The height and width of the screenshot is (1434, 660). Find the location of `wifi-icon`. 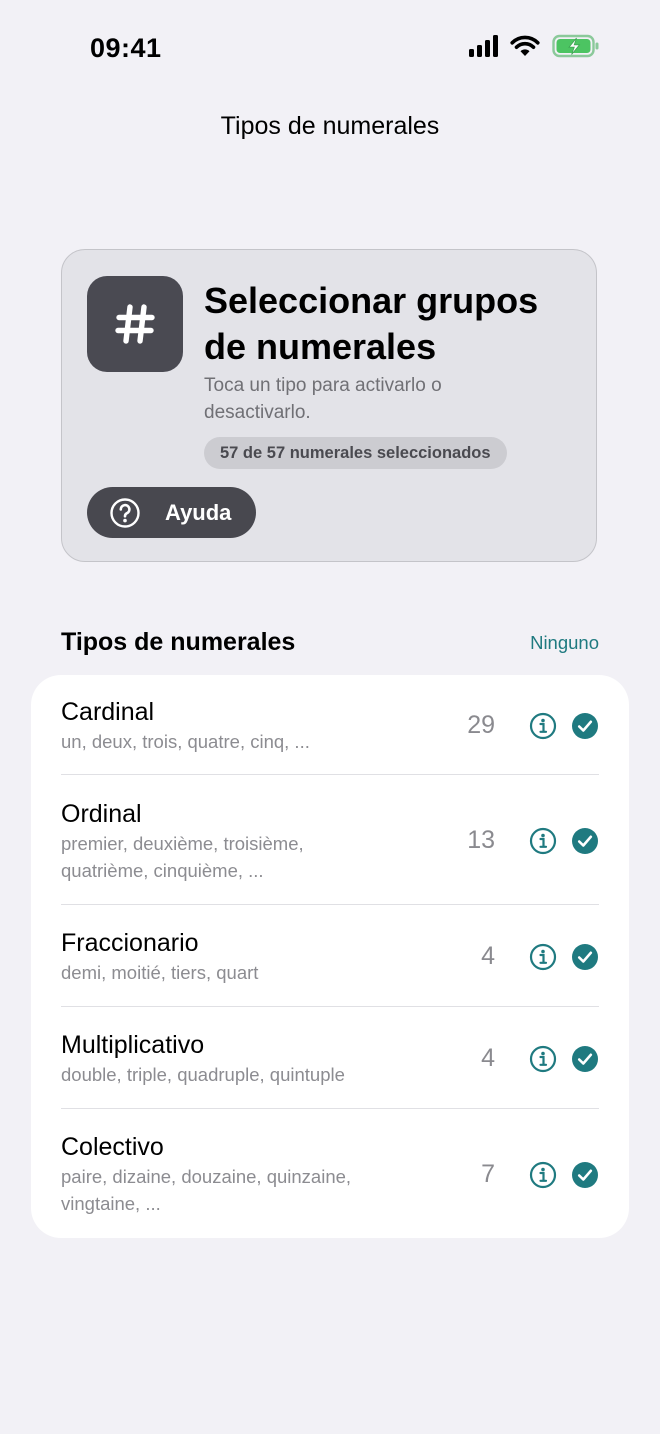

wifi-icon is located at coordinates (525, 45).